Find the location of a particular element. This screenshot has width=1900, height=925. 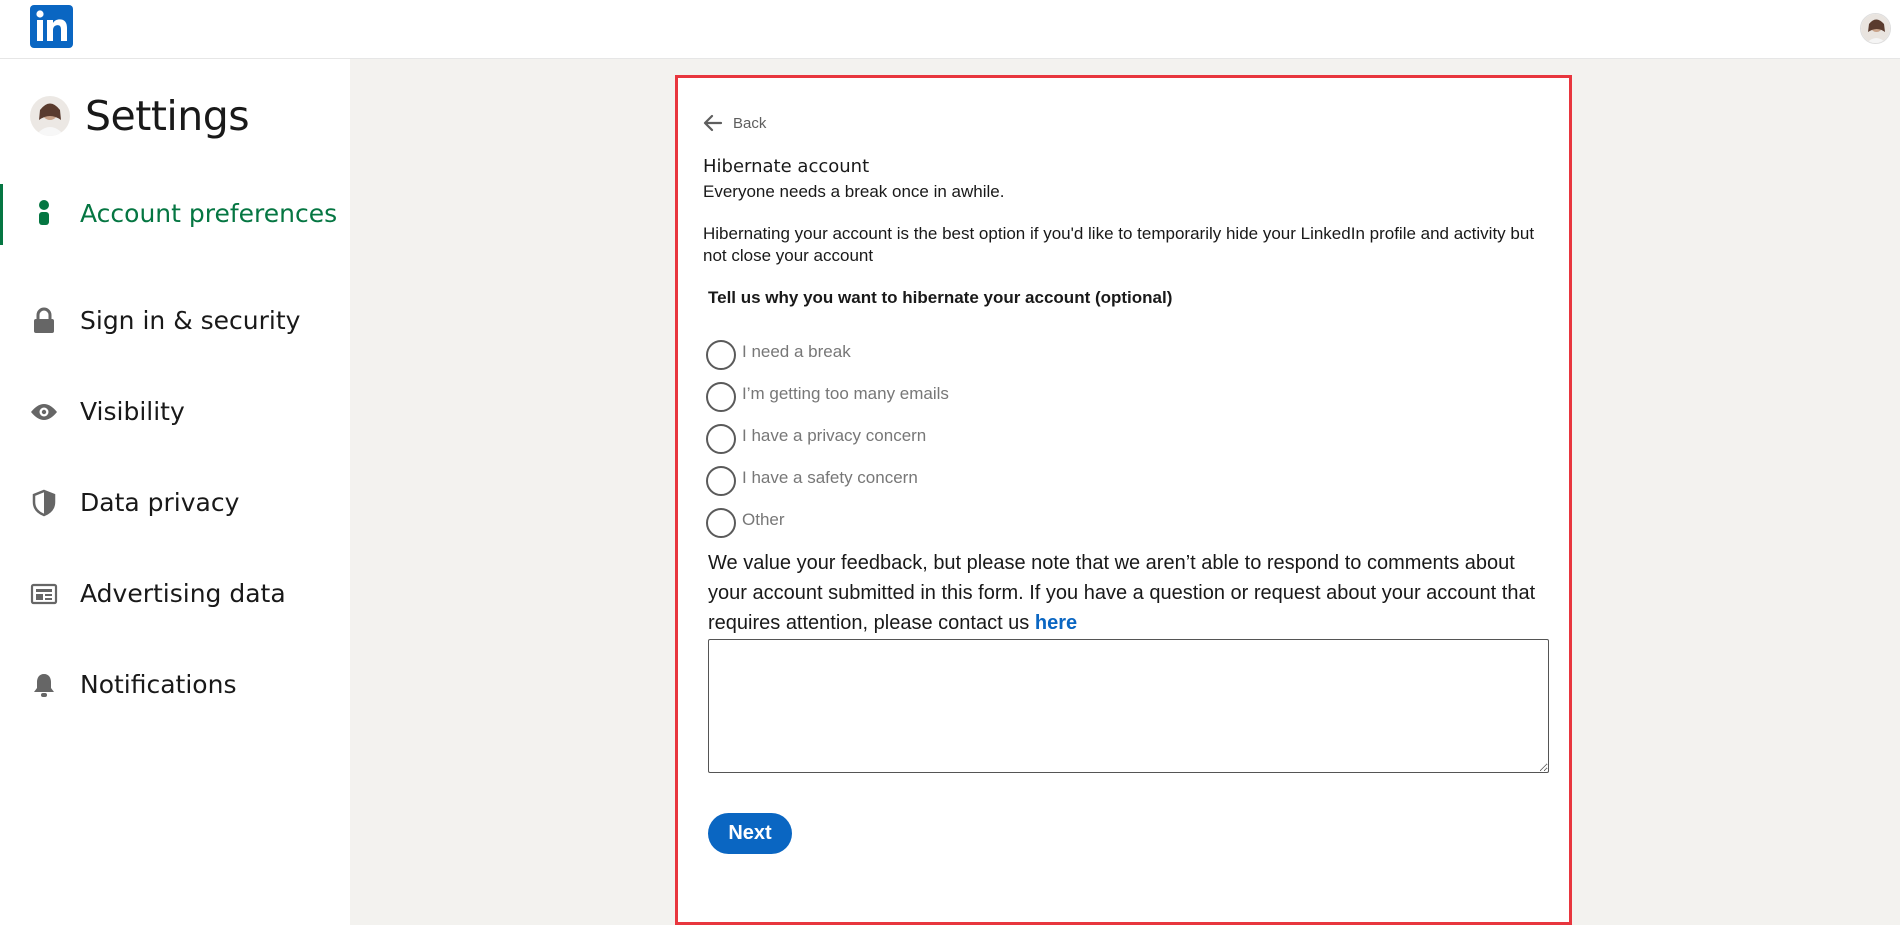

reason-option: I have a safety concern is located at coordinates (827, 481).